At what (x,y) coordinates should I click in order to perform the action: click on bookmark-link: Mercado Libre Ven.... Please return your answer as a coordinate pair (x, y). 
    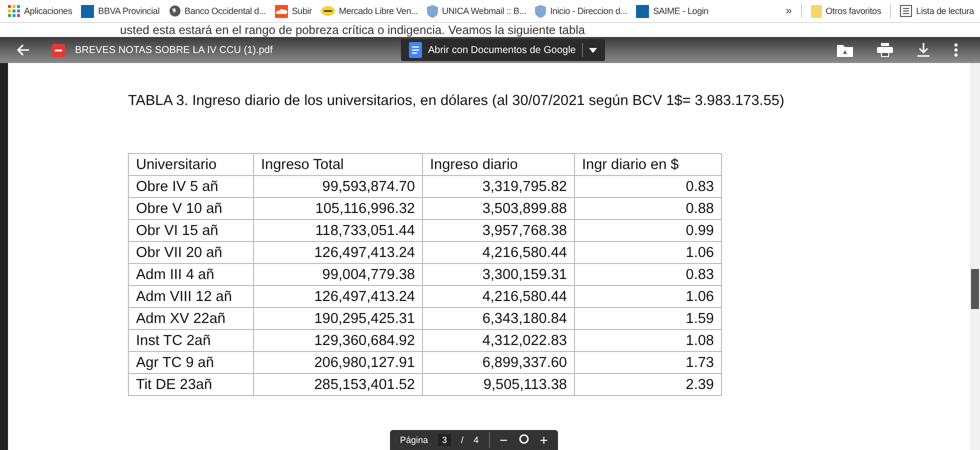
    Looking at the image, I should click on (369, 11).